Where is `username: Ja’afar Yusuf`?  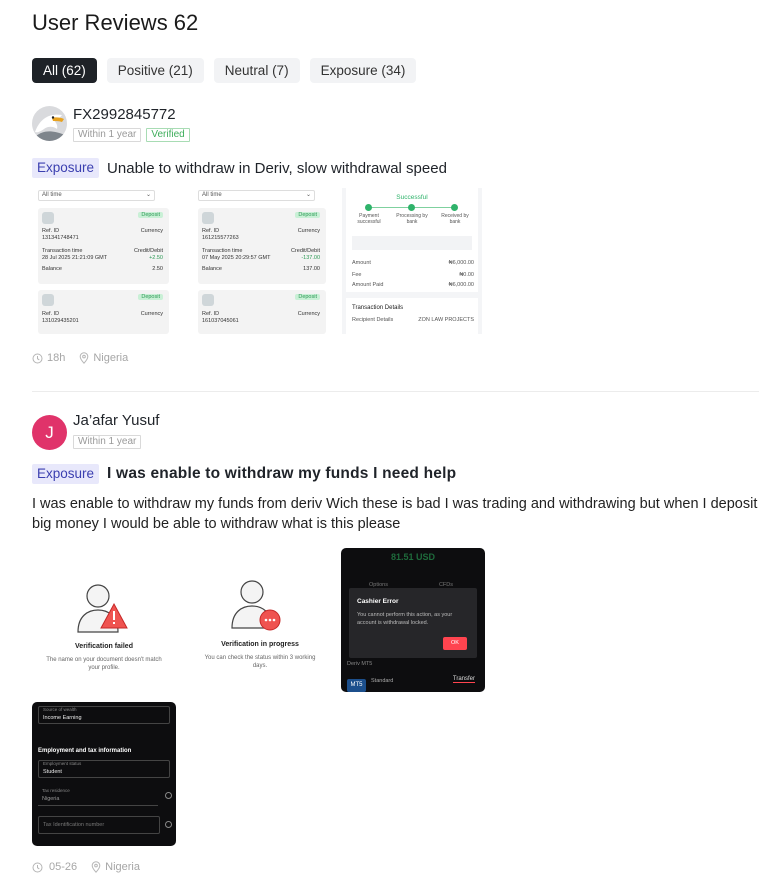
username: Ja’afar Yusuf is located at coordinates (116, 420).